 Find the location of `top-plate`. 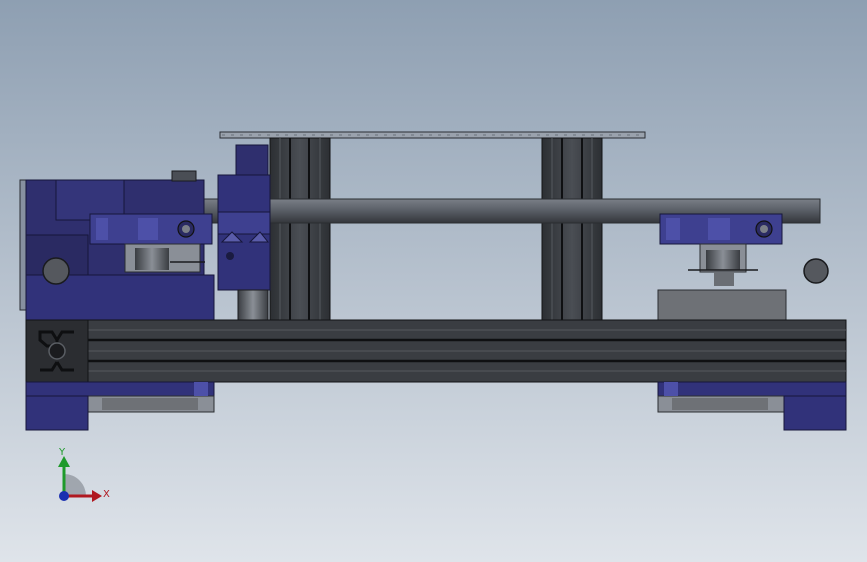

top-plate is located at coordinates (432, 135).